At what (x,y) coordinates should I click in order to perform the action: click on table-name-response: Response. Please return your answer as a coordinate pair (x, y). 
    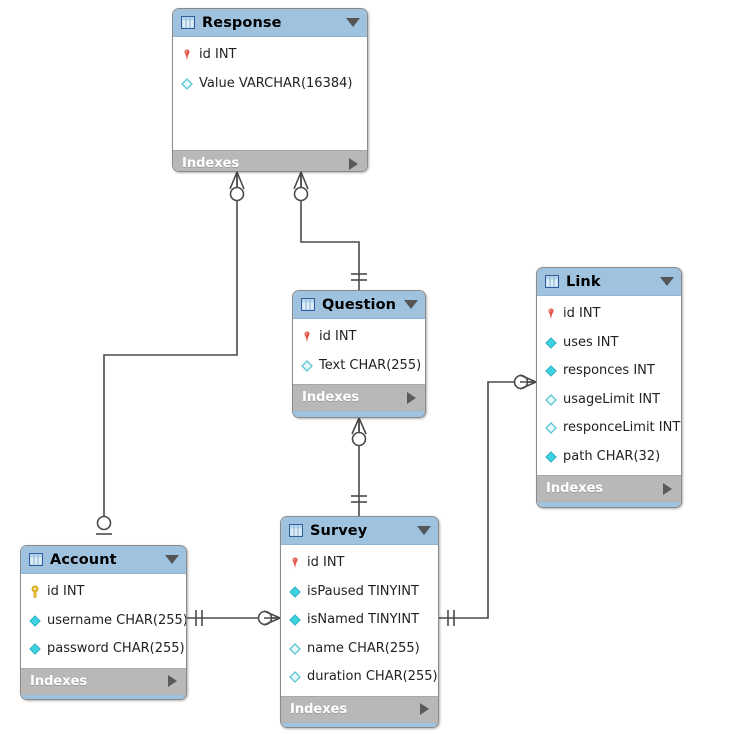
    Looking at the image, I should click on (242, 22).